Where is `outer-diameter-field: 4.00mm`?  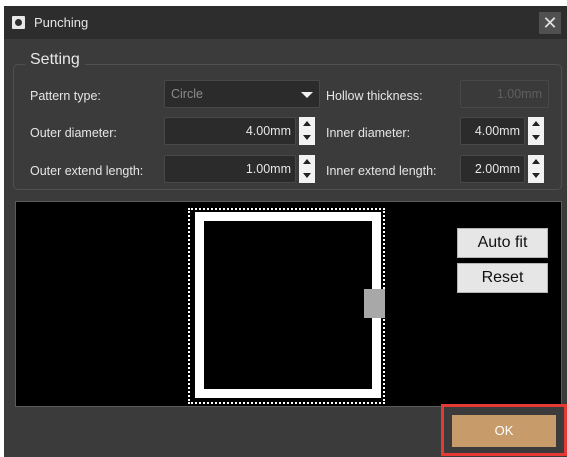 outer-diameter-field: 4.00mm is located at coordinates (230, 131).